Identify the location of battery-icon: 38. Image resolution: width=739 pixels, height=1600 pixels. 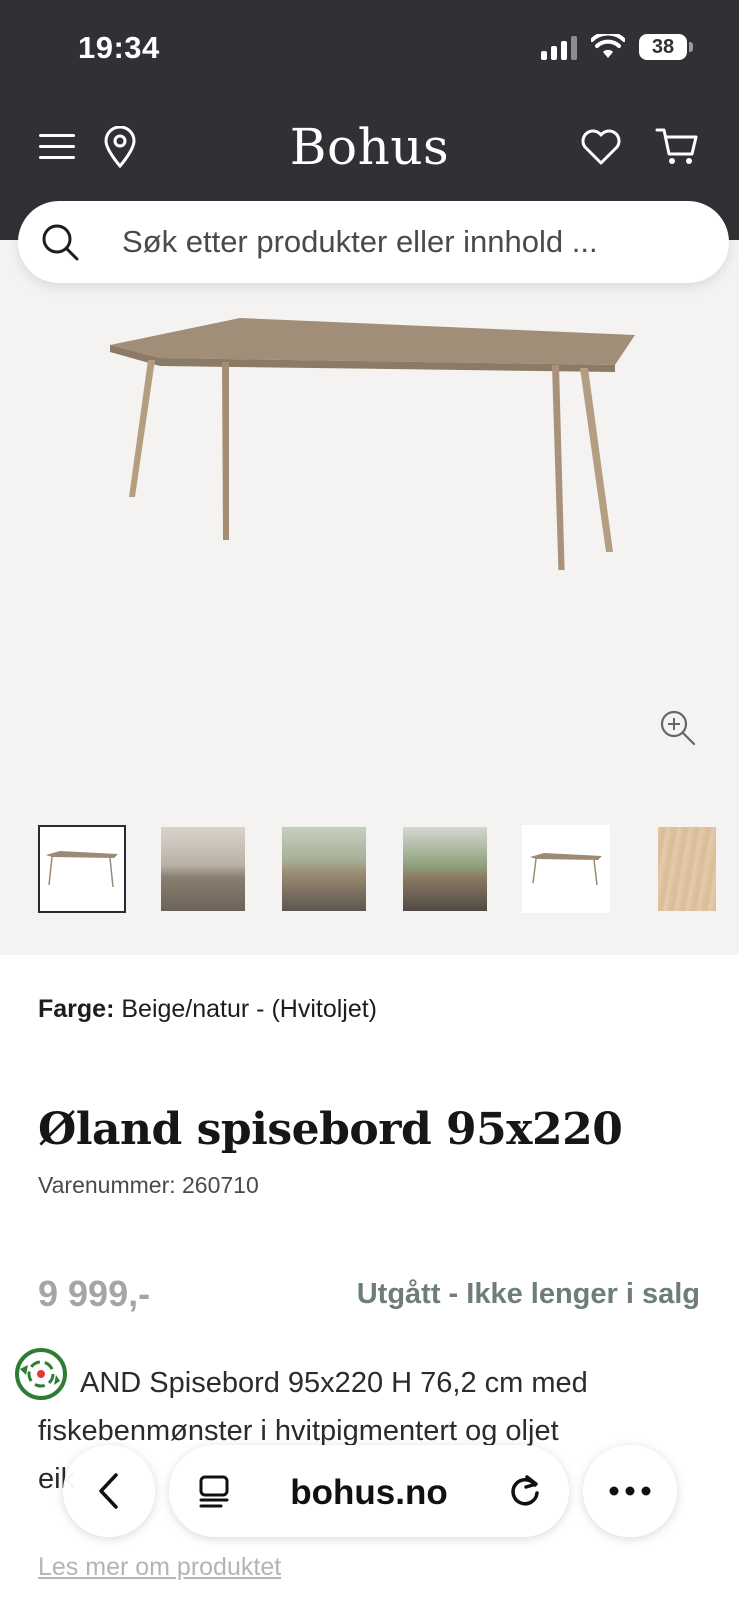
(666, 47).